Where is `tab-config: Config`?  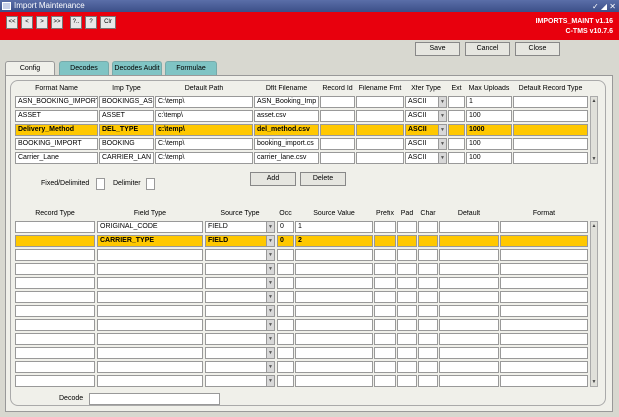
tab-config: Config is located at coordinates (30, 68).